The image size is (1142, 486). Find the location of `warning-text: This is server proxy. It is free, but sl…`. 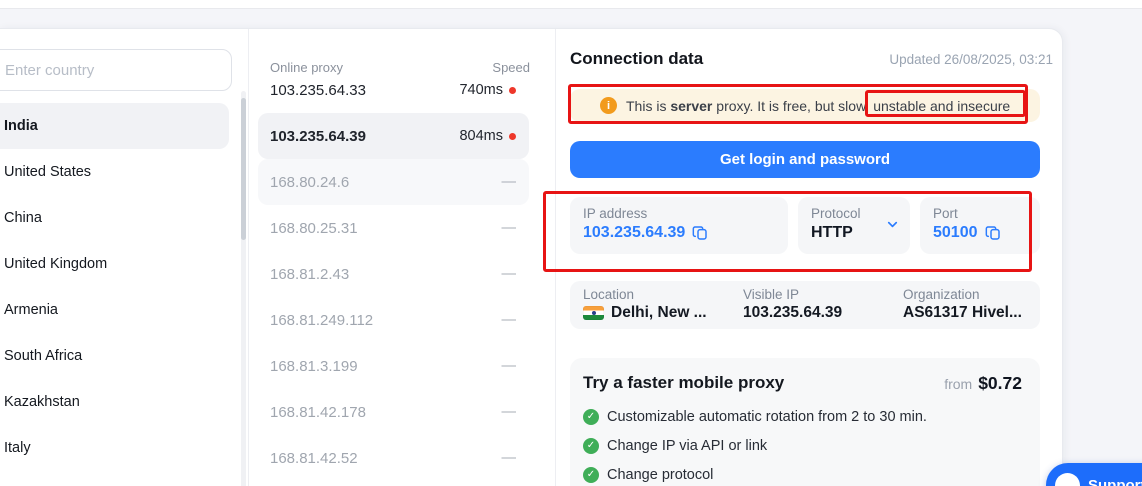

warning-text: This is server proxy. It is free, but sl… is located at coordinates (818, 105).